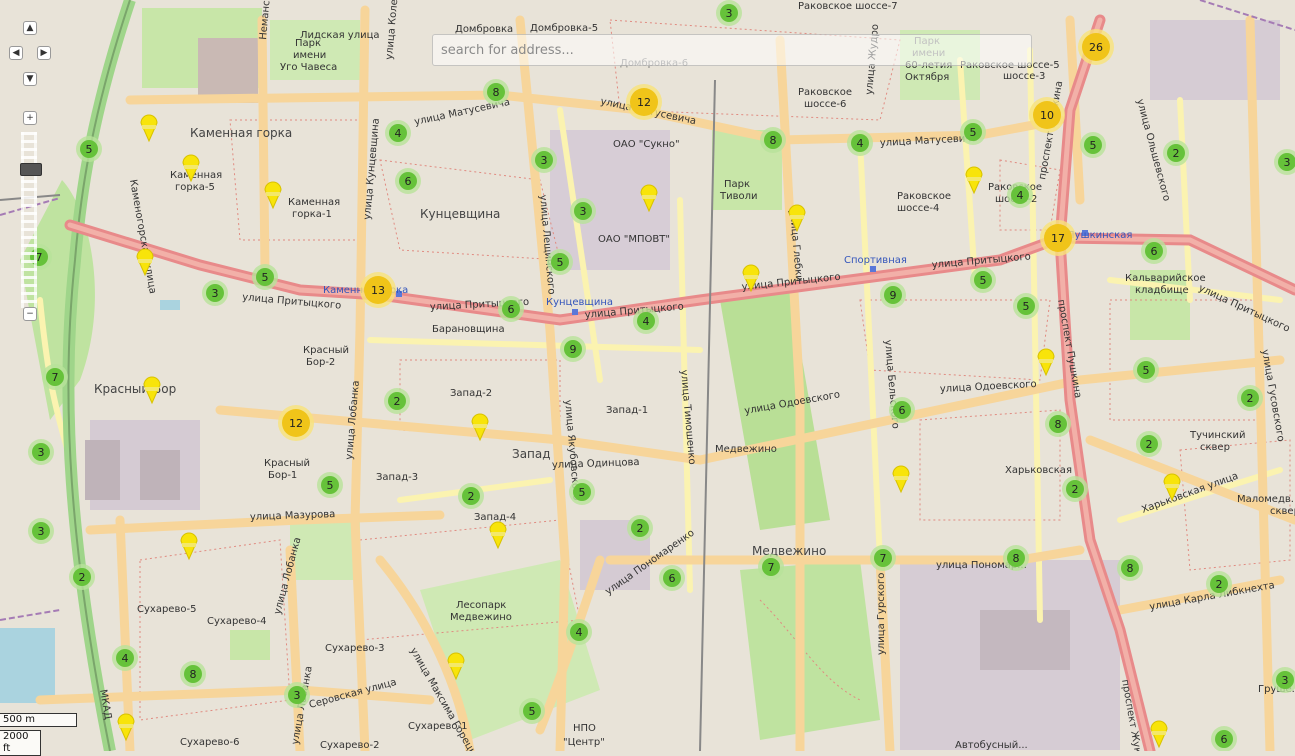 The height and width of the screenshot is (756, 1295). I want to click on cluster-count: 3, so click(41, 531).